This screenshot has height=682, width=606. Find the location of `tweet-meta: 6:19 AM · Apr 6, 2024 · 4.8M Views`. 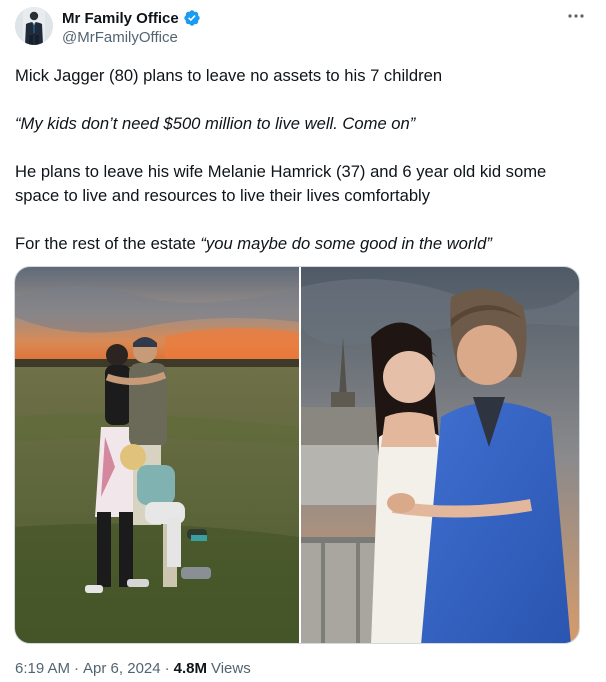

tweet-meta: 6:19 AM · Apr 6, 2024 · 4.8M Views is located at coordinates (133, 668).